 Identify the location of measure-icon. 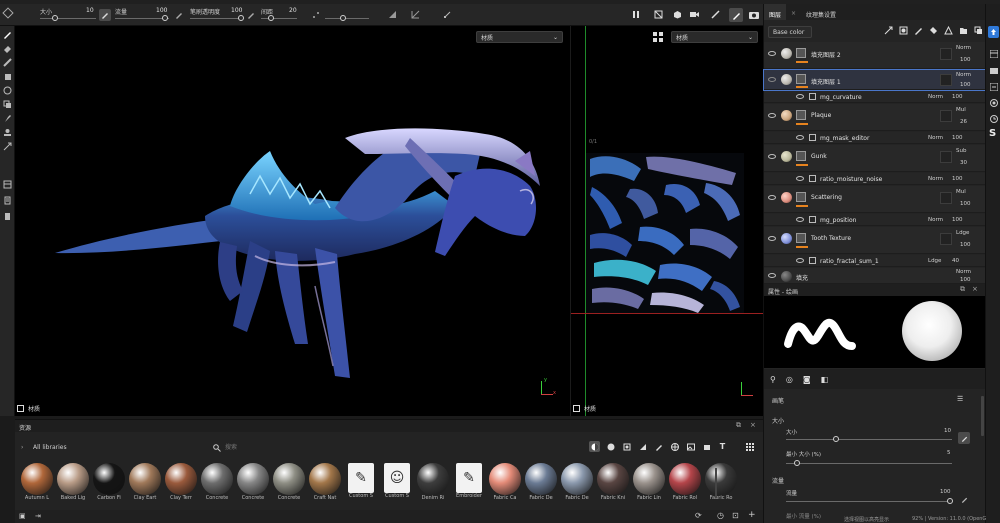
(7, 146).